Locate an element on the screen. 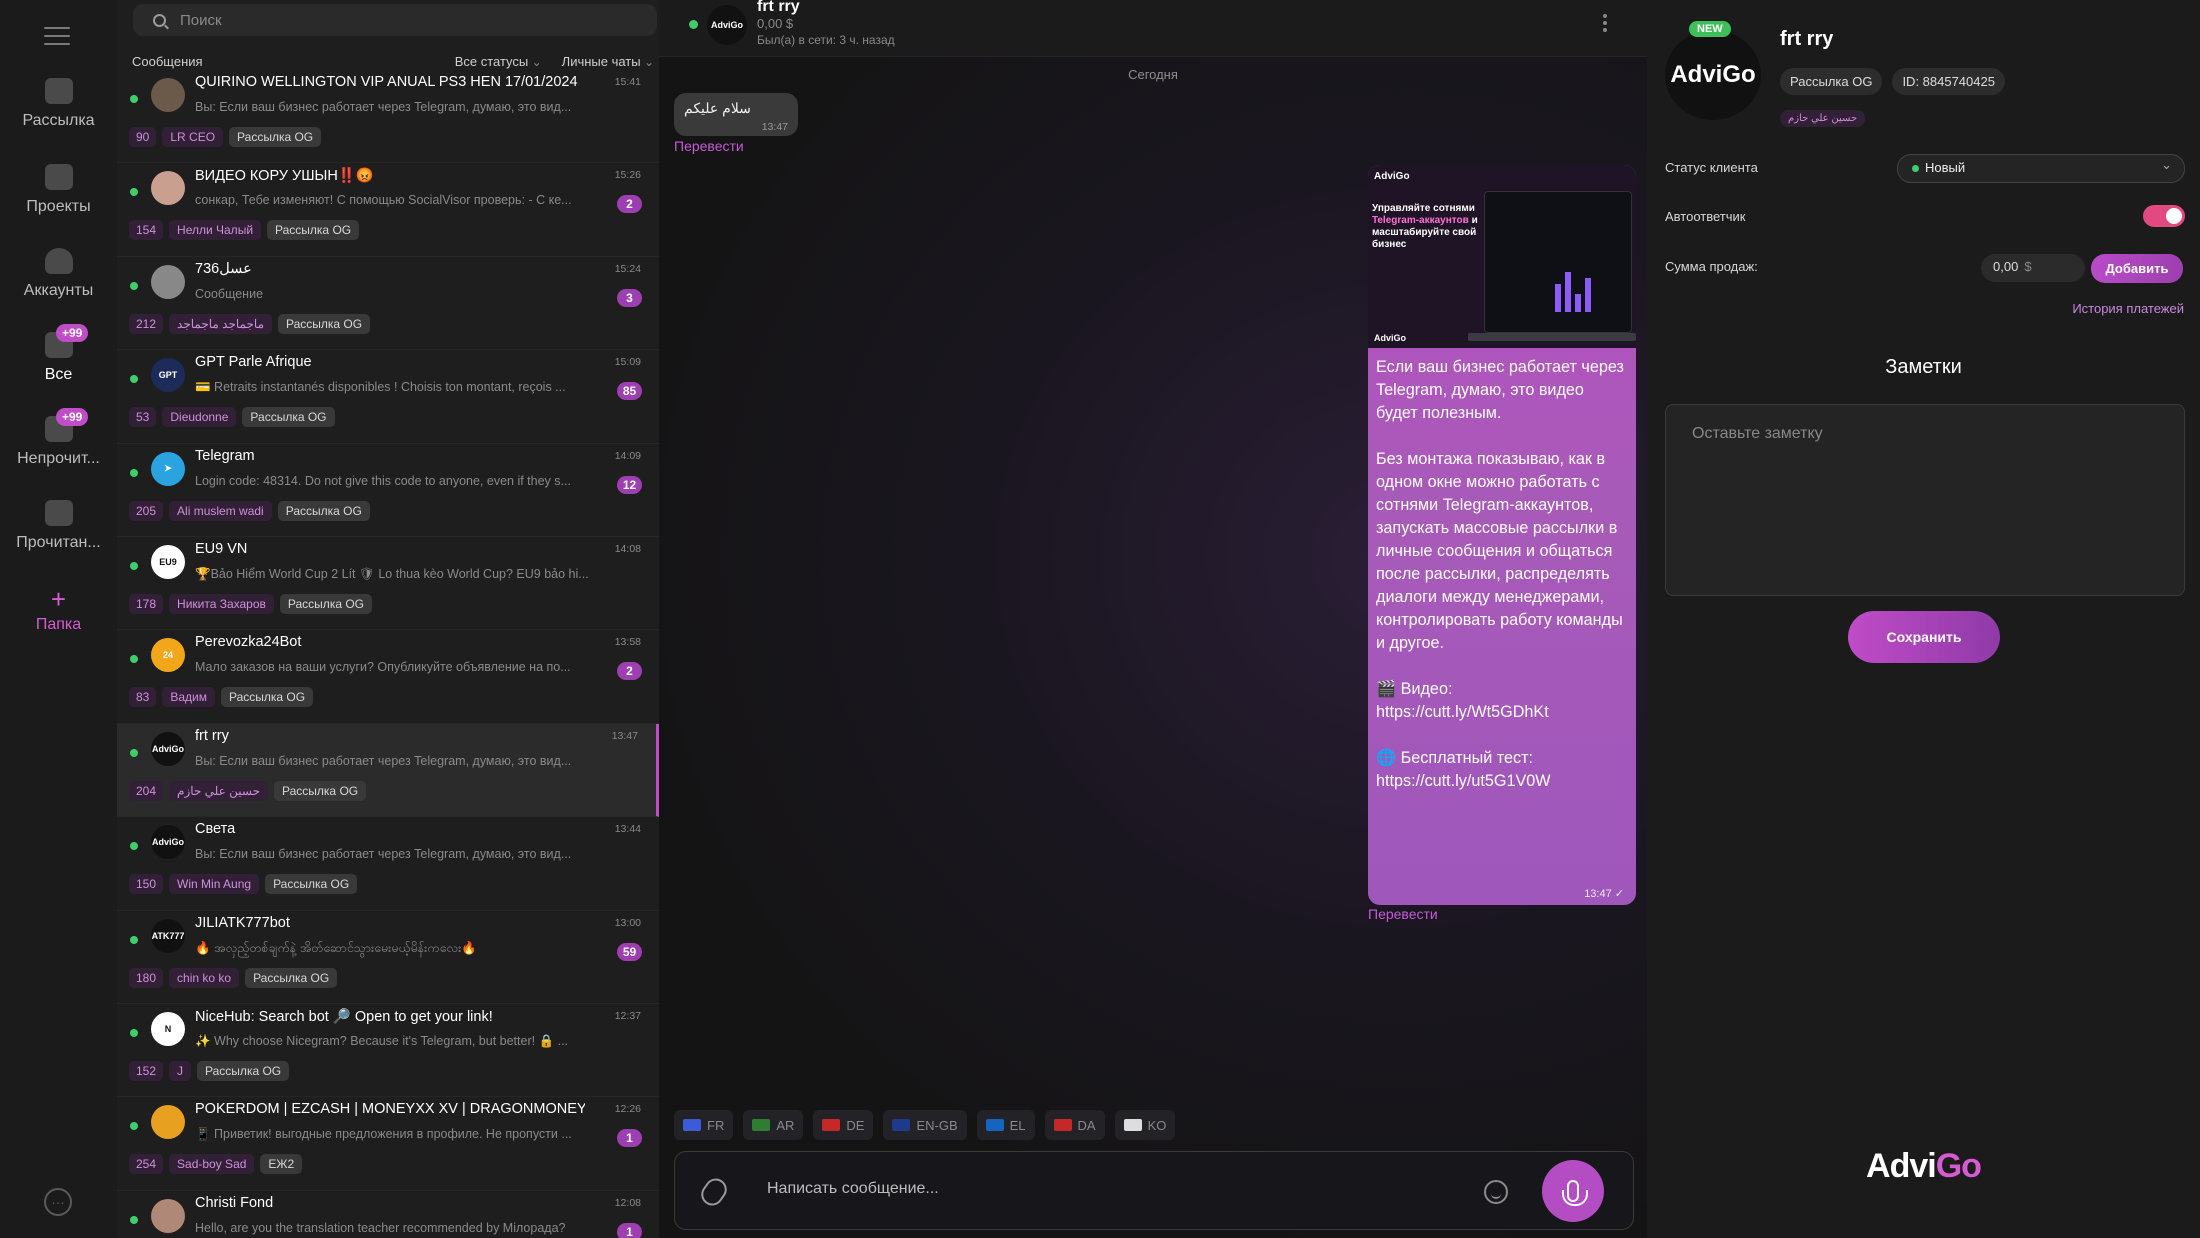 Image resolution: width=2200 pixels, height=1238 pixels. chat-tag: 205 is located at coordinates (146, 510).